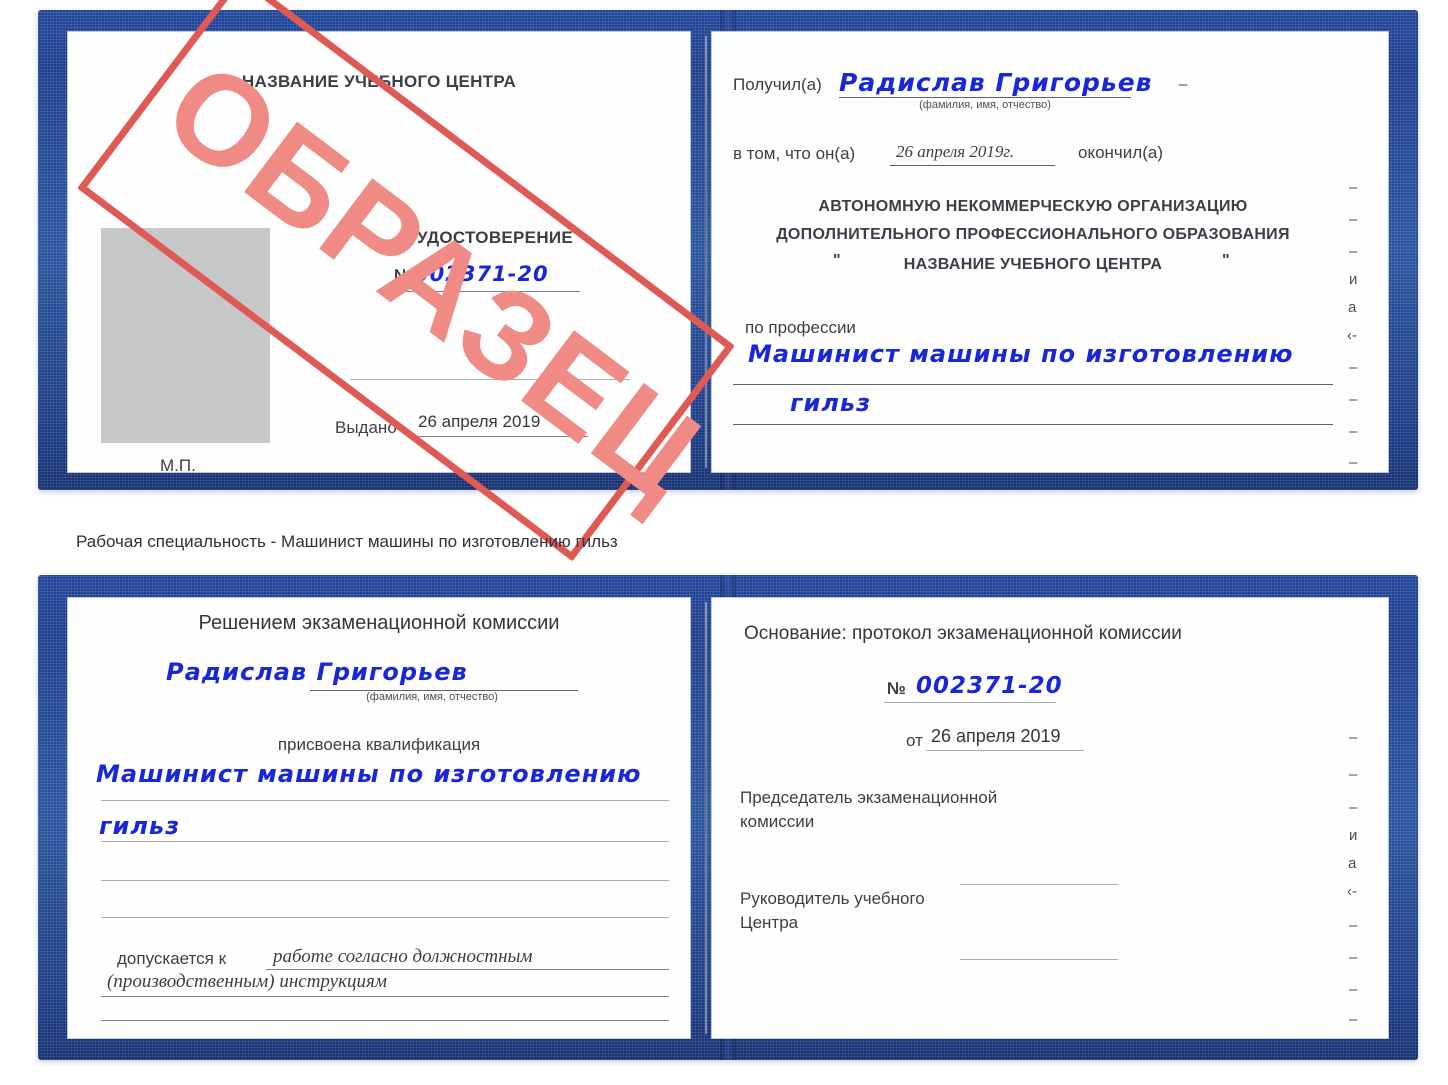 The image size is (1448, 1085). Describe the element at coordinates (1120, 152) in the screenshot. I see `top-right-finished-label: окончил(а)` at that location.